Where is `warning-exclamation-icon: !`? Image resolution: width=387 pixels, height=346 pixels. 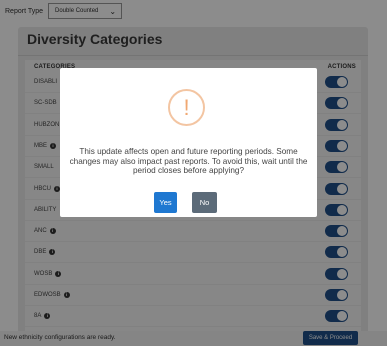 warning-exclamation-icon: ! is located at coordinates (186, 107).